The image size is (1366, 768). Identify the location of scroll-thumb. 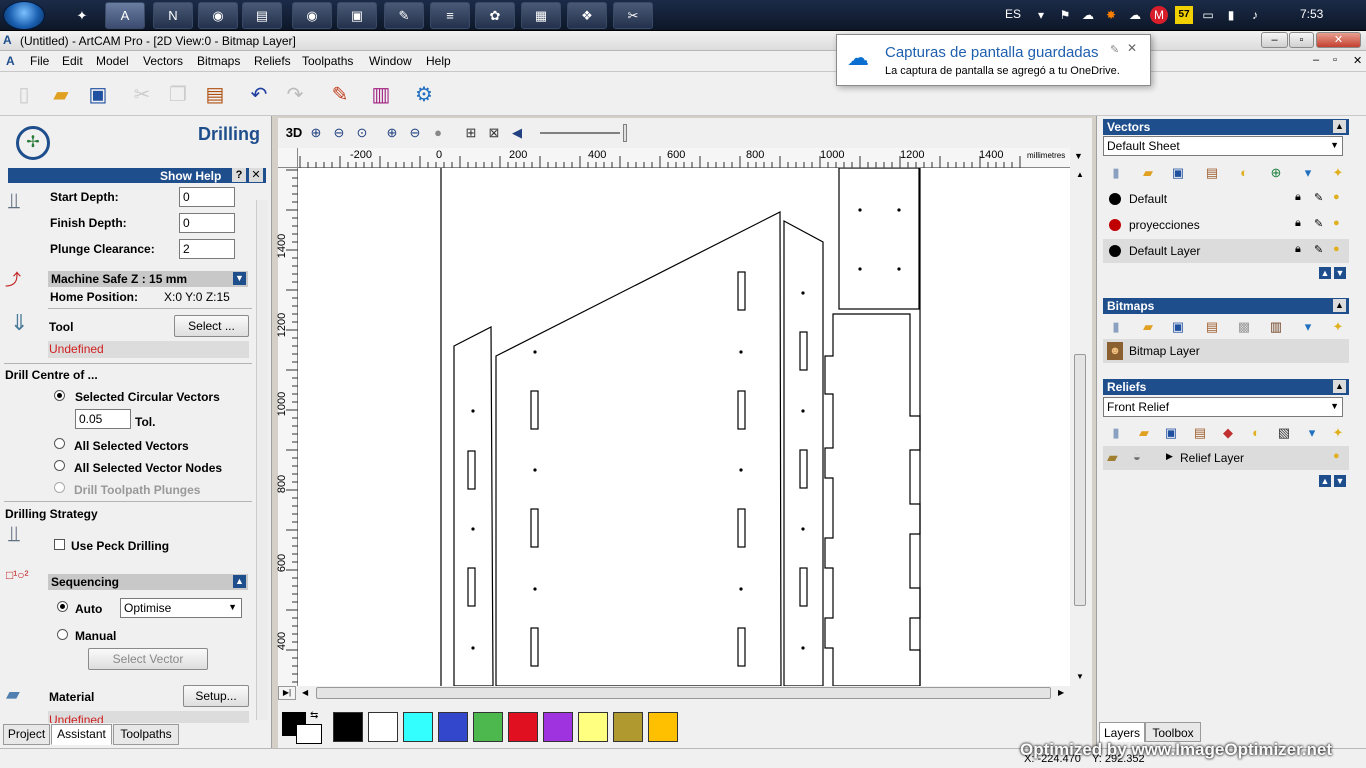
(683, 693).